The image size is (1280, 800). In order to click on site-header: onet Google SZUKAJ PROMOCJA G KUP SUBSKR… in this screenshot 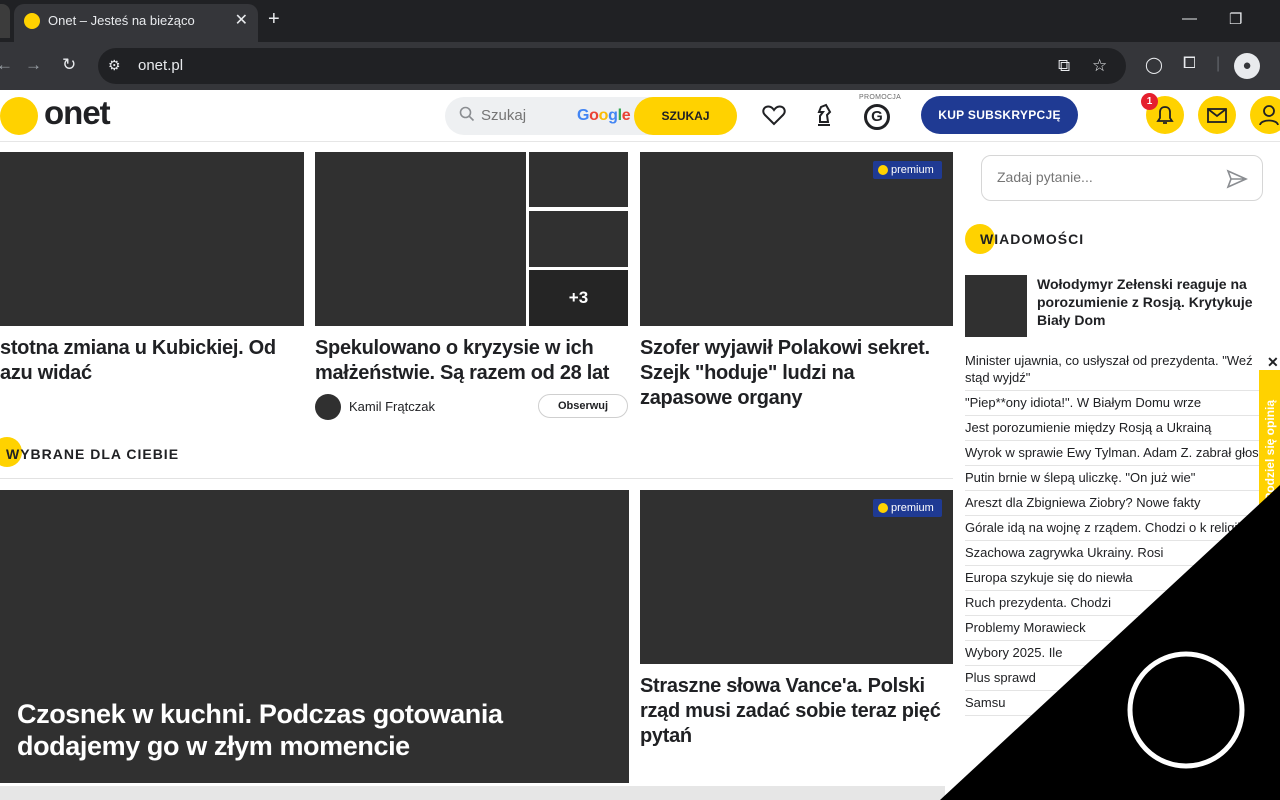, I will do `click(640, 116)`.